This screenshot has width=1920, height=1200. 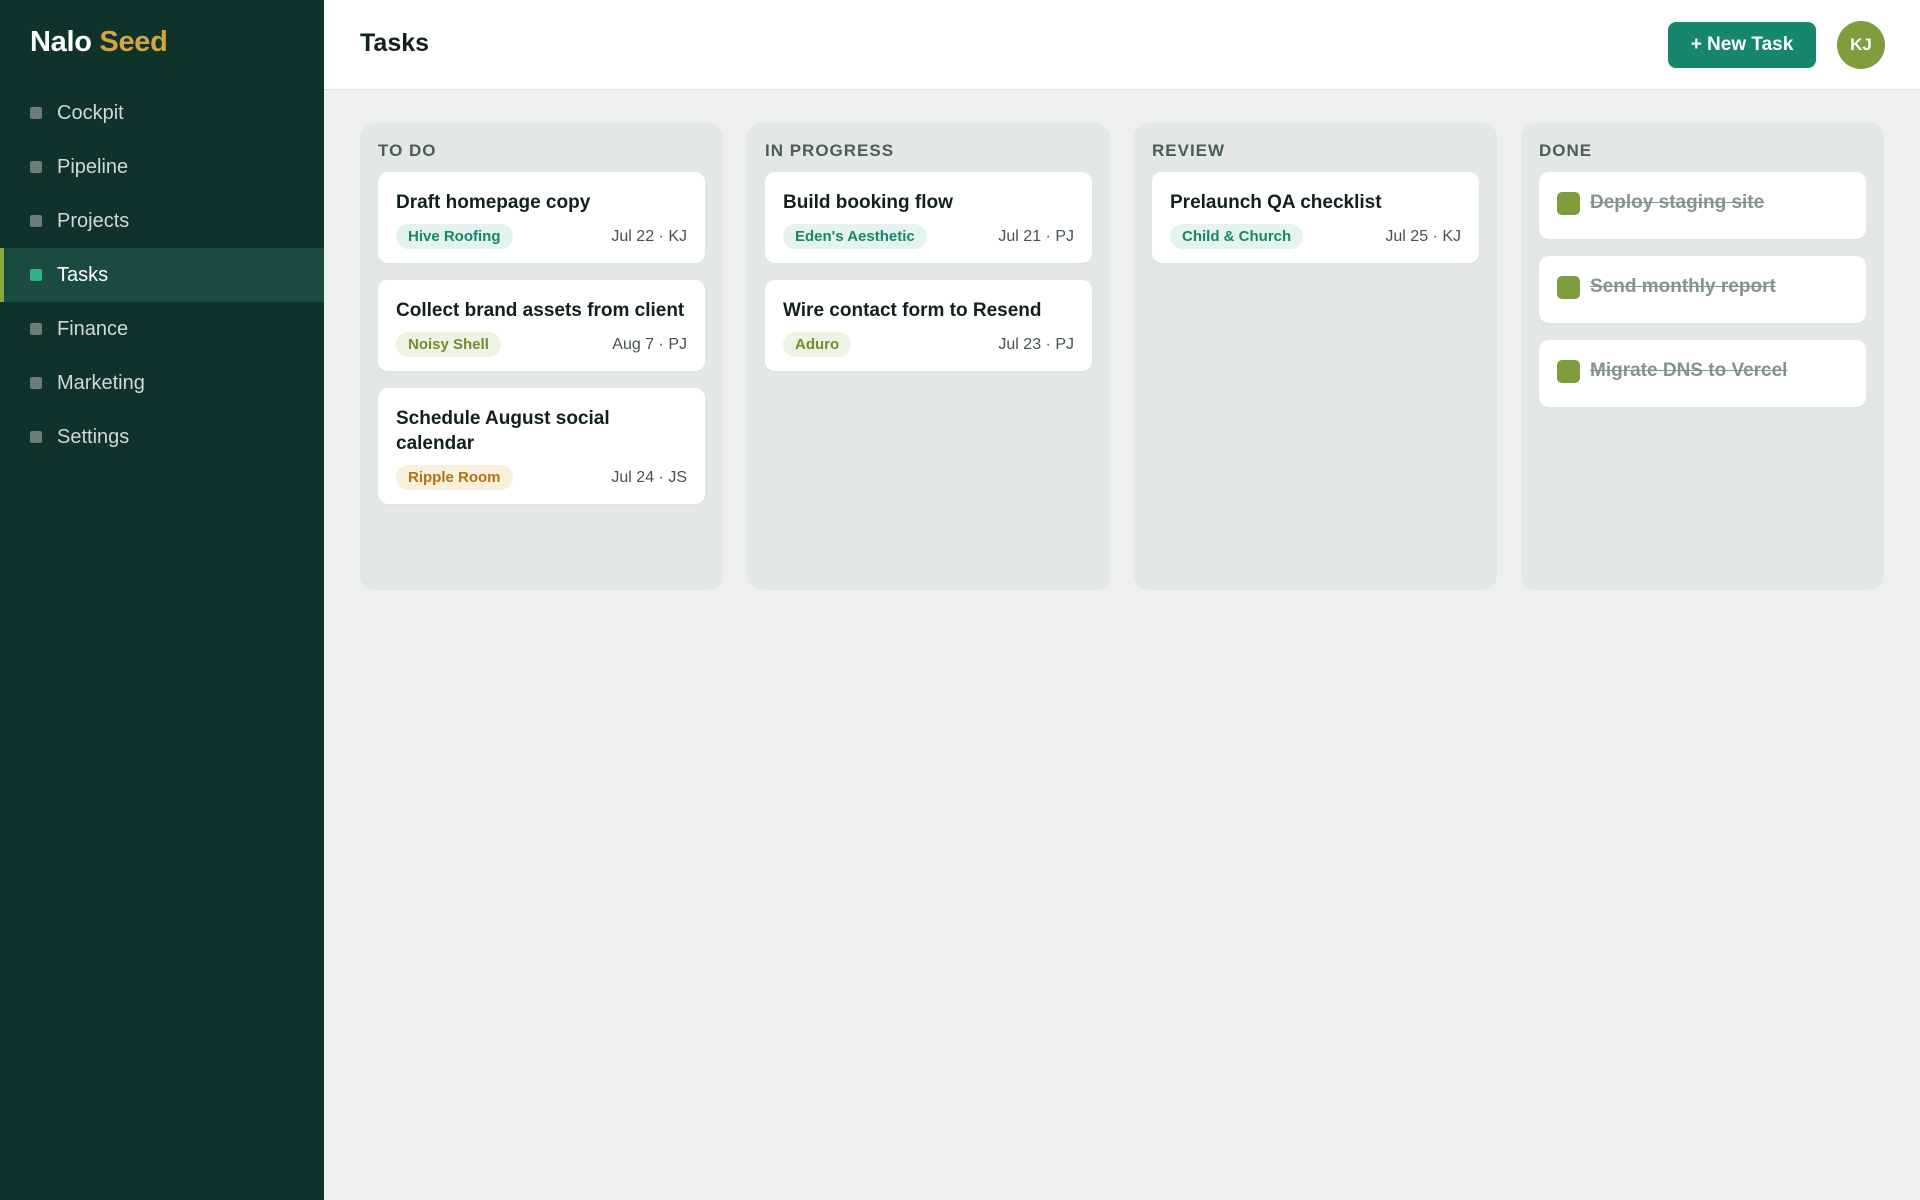 What do you see at coordinates (928, 236) in the screenshot?
I see `task-meta: Eden's Aesthetic Jul 21 · PJ` at bounding box center [928, 236].